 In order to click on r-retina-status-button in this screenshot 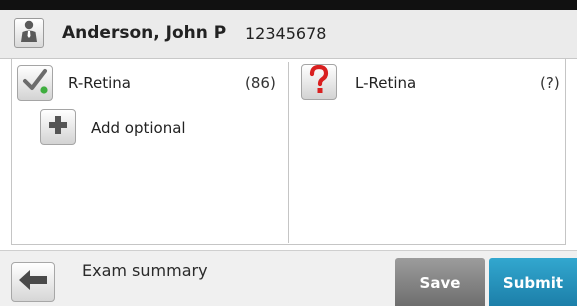, I will do `click(35, 83)`.